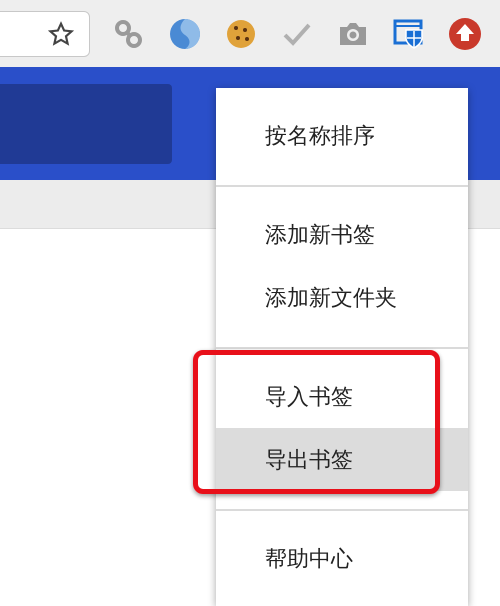 This screenshot has width=500, height=606. What do you see at coordinates (45, 33) in the screenshot?
I see `address-field` at bounding box center [45, 33].